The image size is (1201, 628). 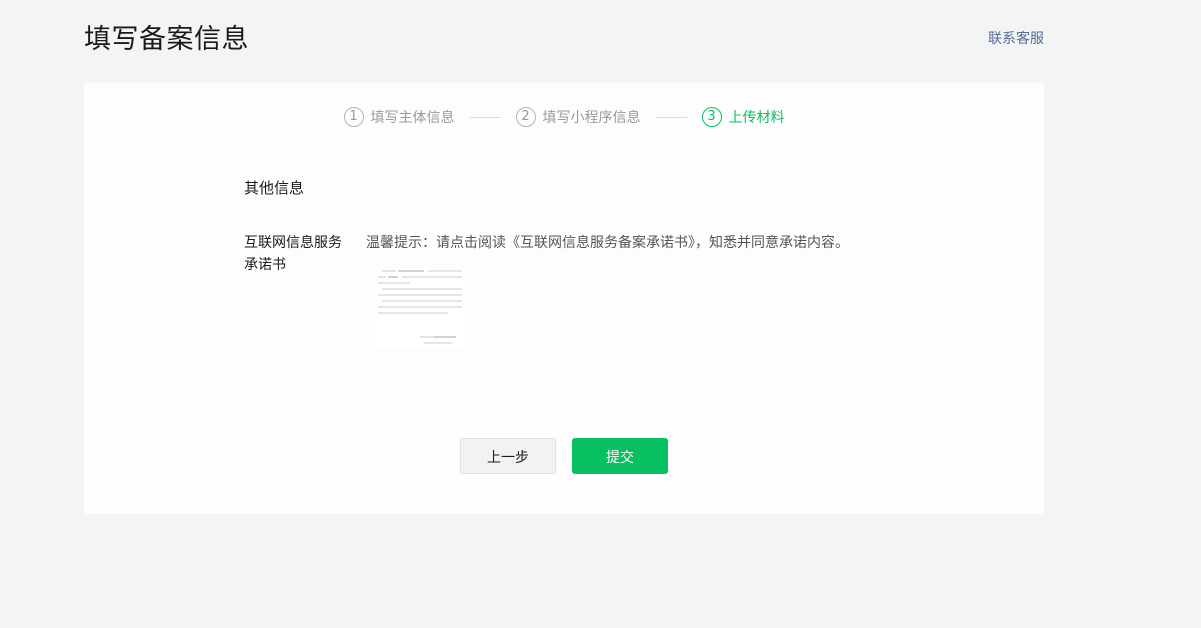 What do you see at coordinates (600, 243) in the screenshot?
I see `commitment-doc-link: 《互联网信息服务备案承诺书》` at bounding box center [600, 243].